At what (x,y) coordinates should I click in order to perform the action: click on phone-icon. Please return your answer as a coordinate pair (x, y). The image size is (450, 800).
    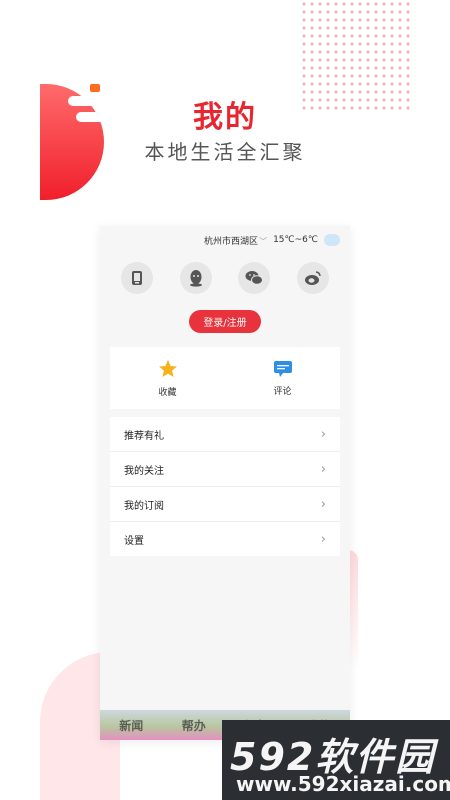
    Looking at the image, I should click on (137, 278).